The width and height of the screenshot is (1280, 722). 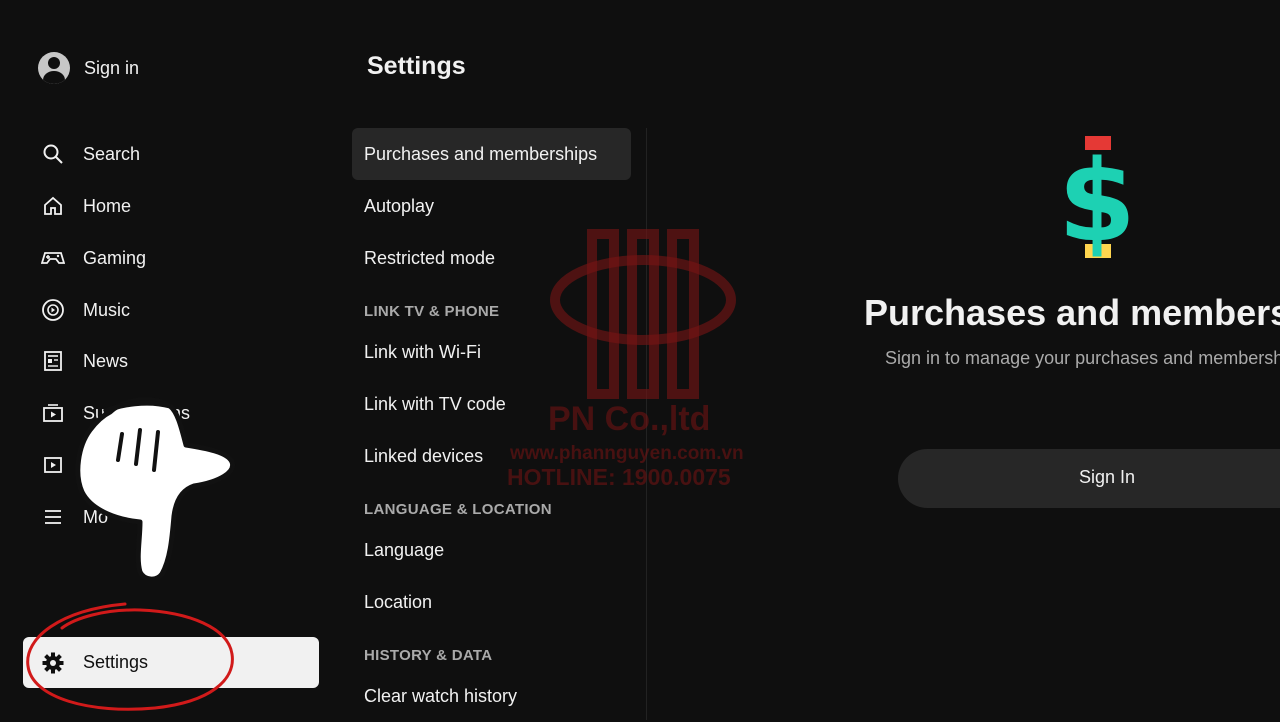 I want to click on page-title: Settings, so click(x=416, y=66).